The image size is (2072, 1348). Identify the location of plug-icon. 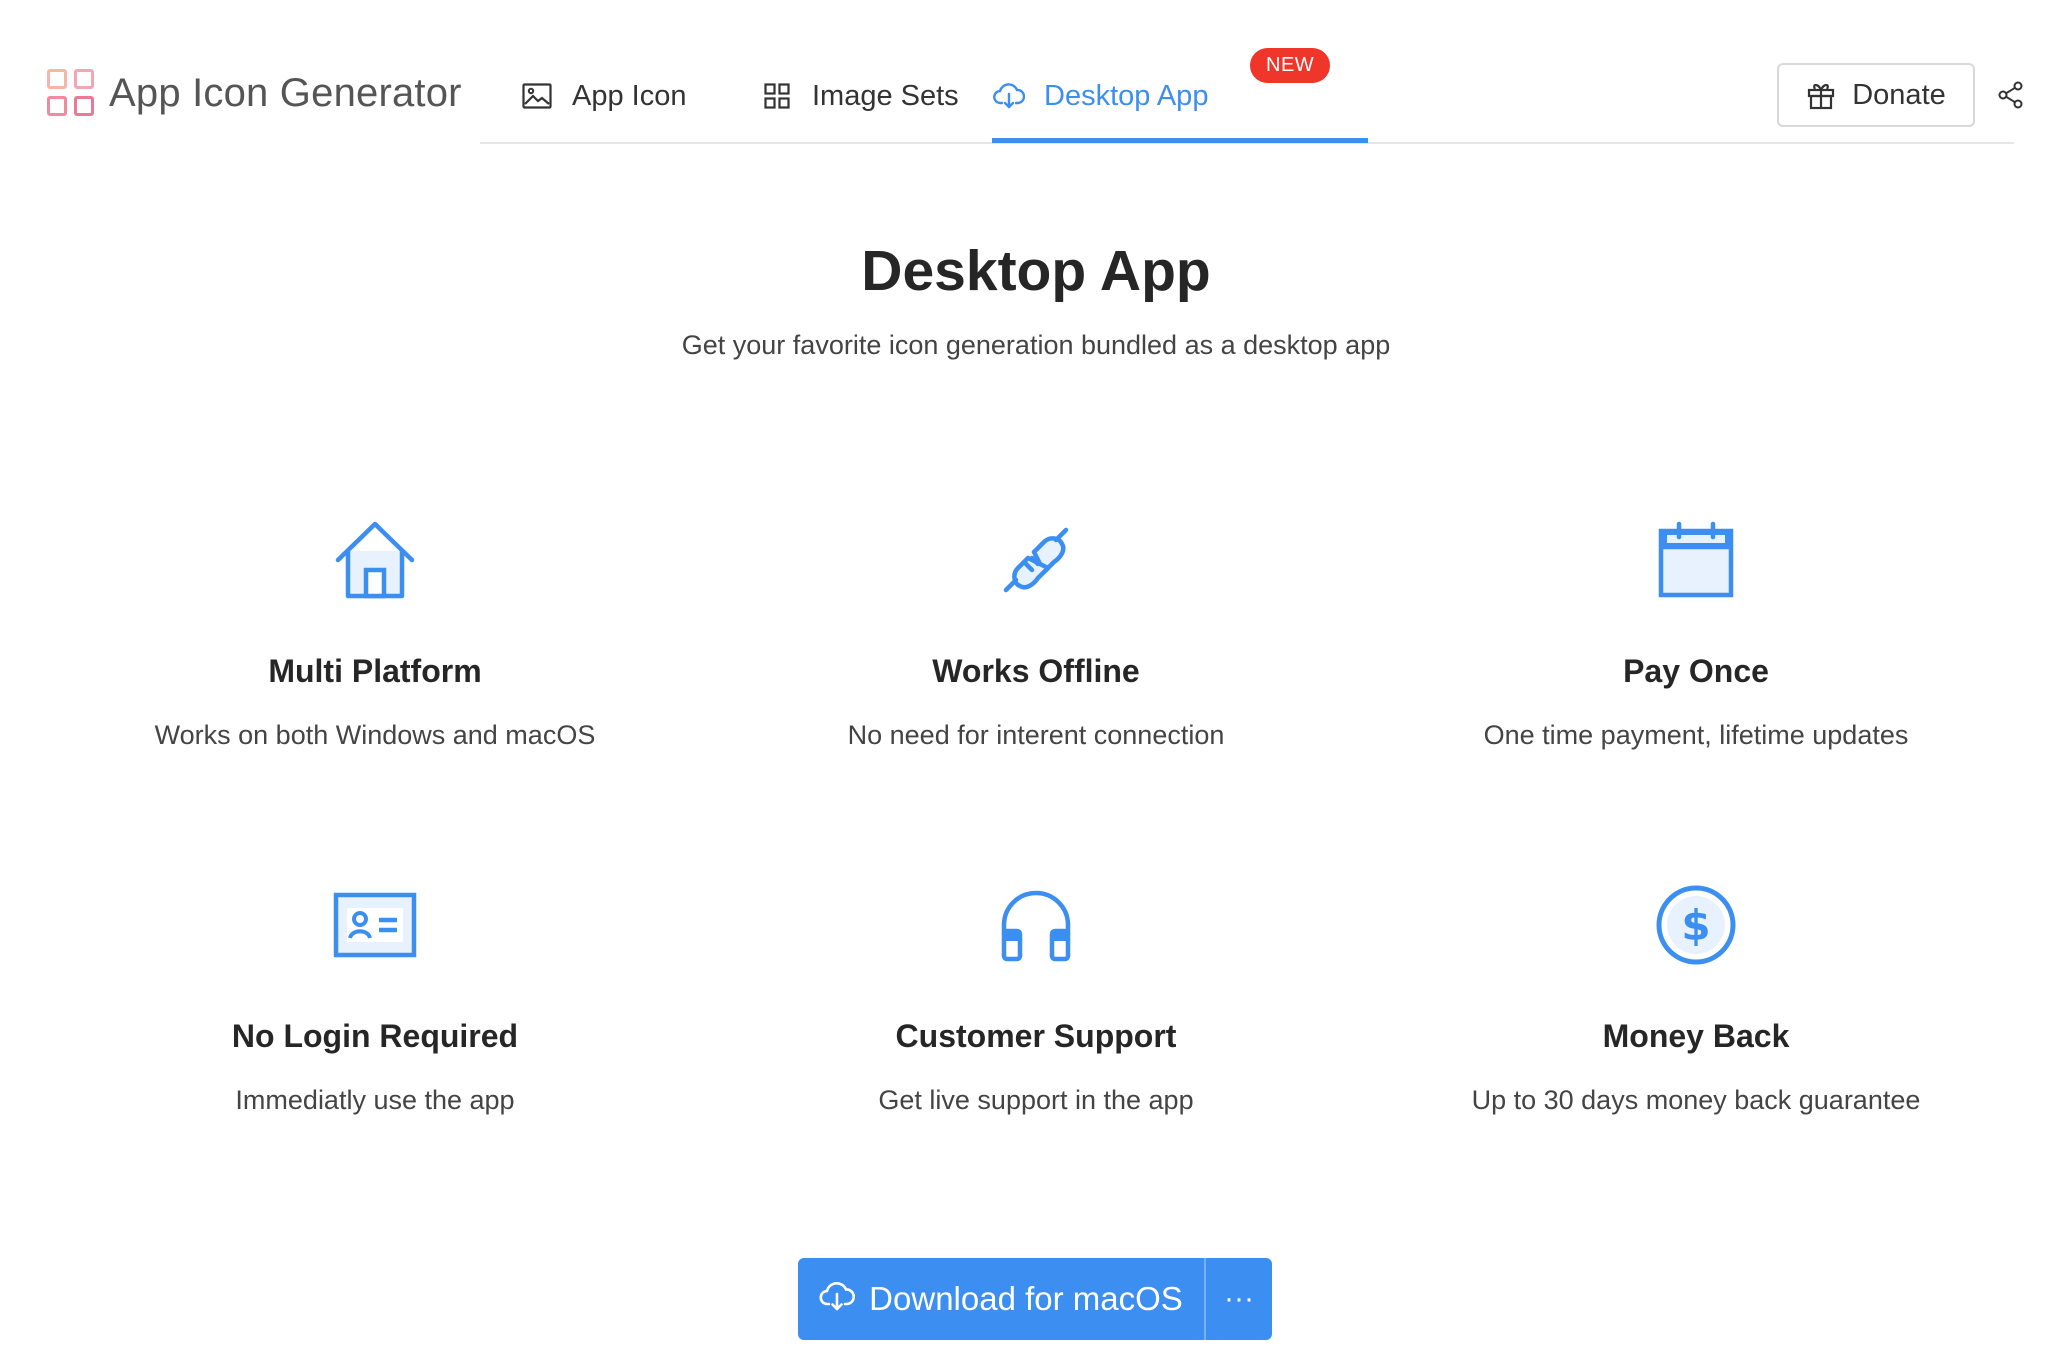
(1036, 560).